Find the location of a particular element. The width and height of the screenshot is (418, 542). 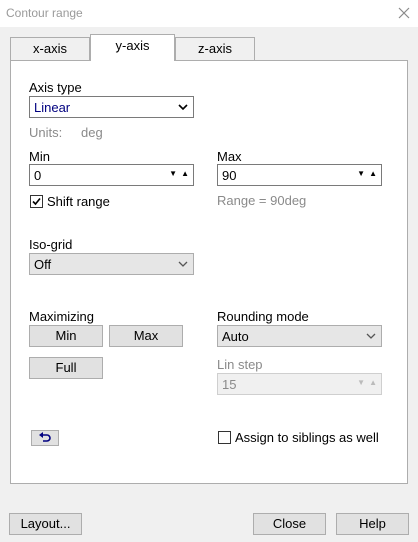

min-spinbox: 0 ▼ ▲ is located at coordinates (111, 175).